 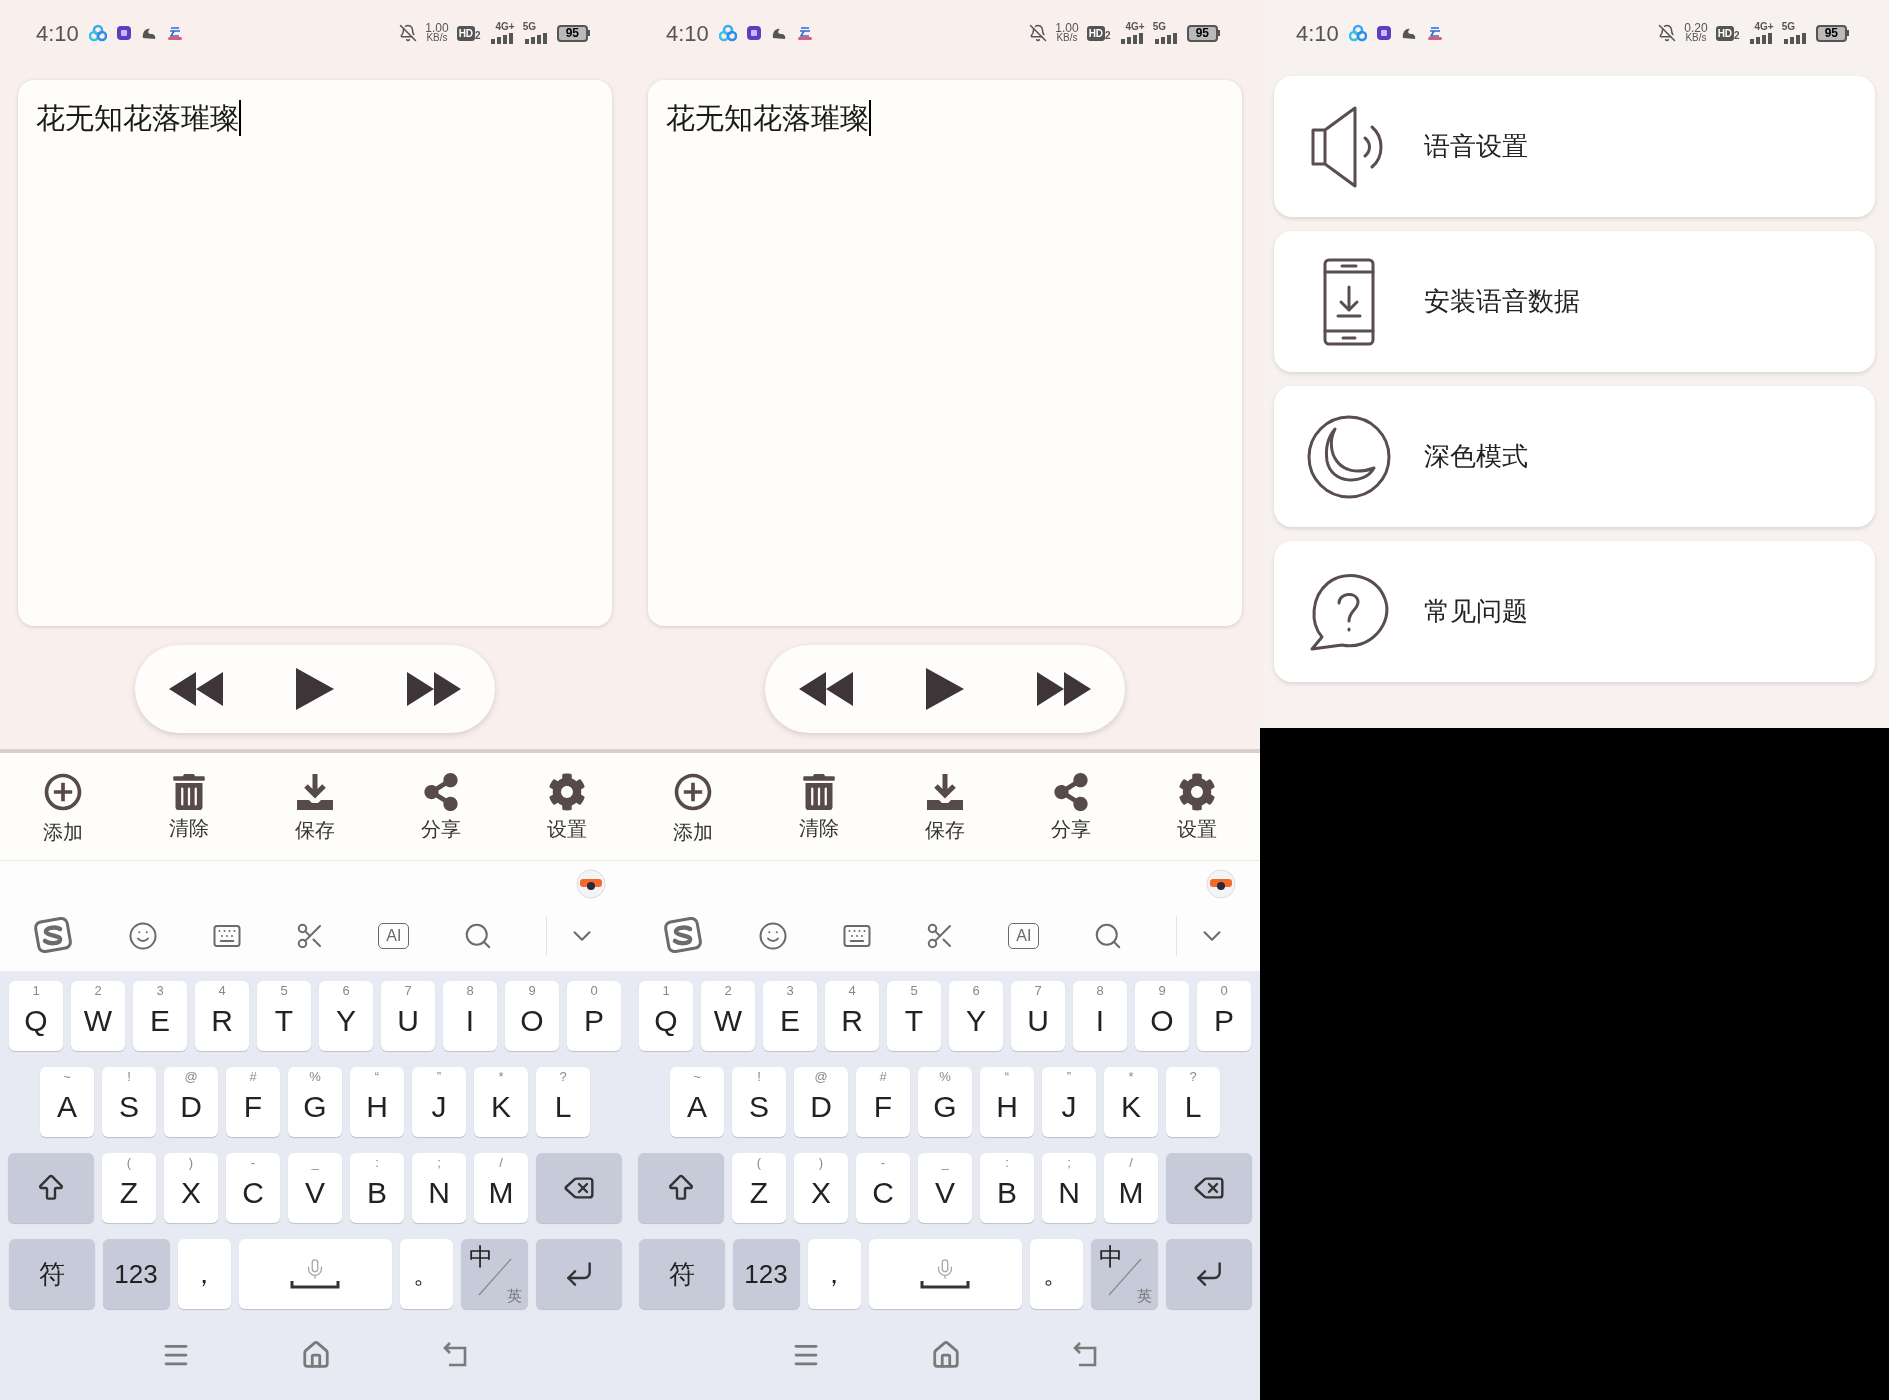 I want to click on settings-card: 语音设置, so click(x=1574, y=146).